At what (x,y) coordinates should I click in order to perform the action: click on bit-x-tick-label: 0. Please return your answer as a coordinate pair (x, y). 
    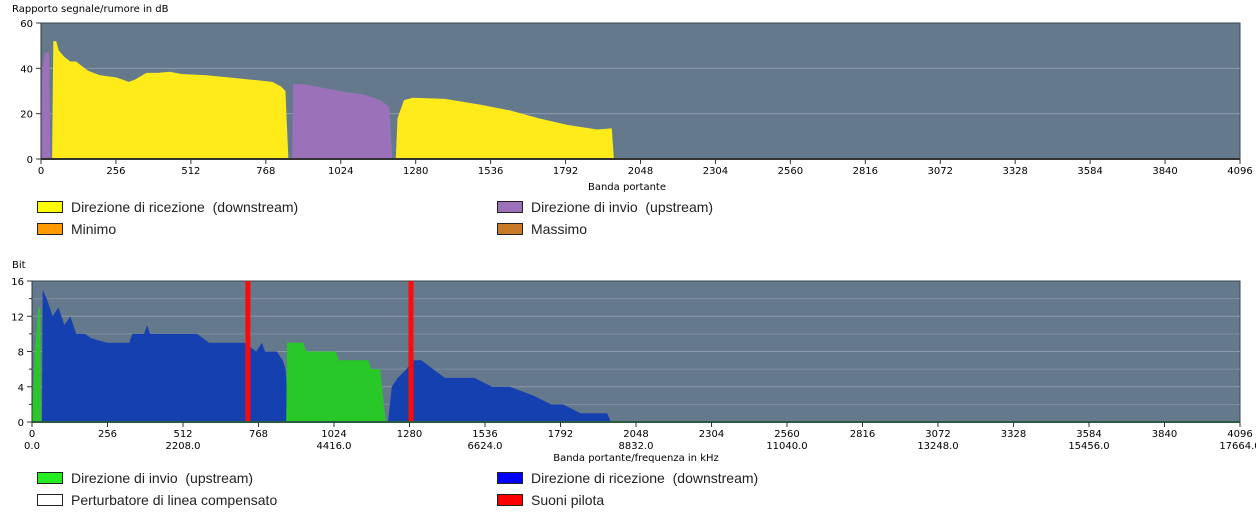
    Looking at the image, I should click on (32, 434).